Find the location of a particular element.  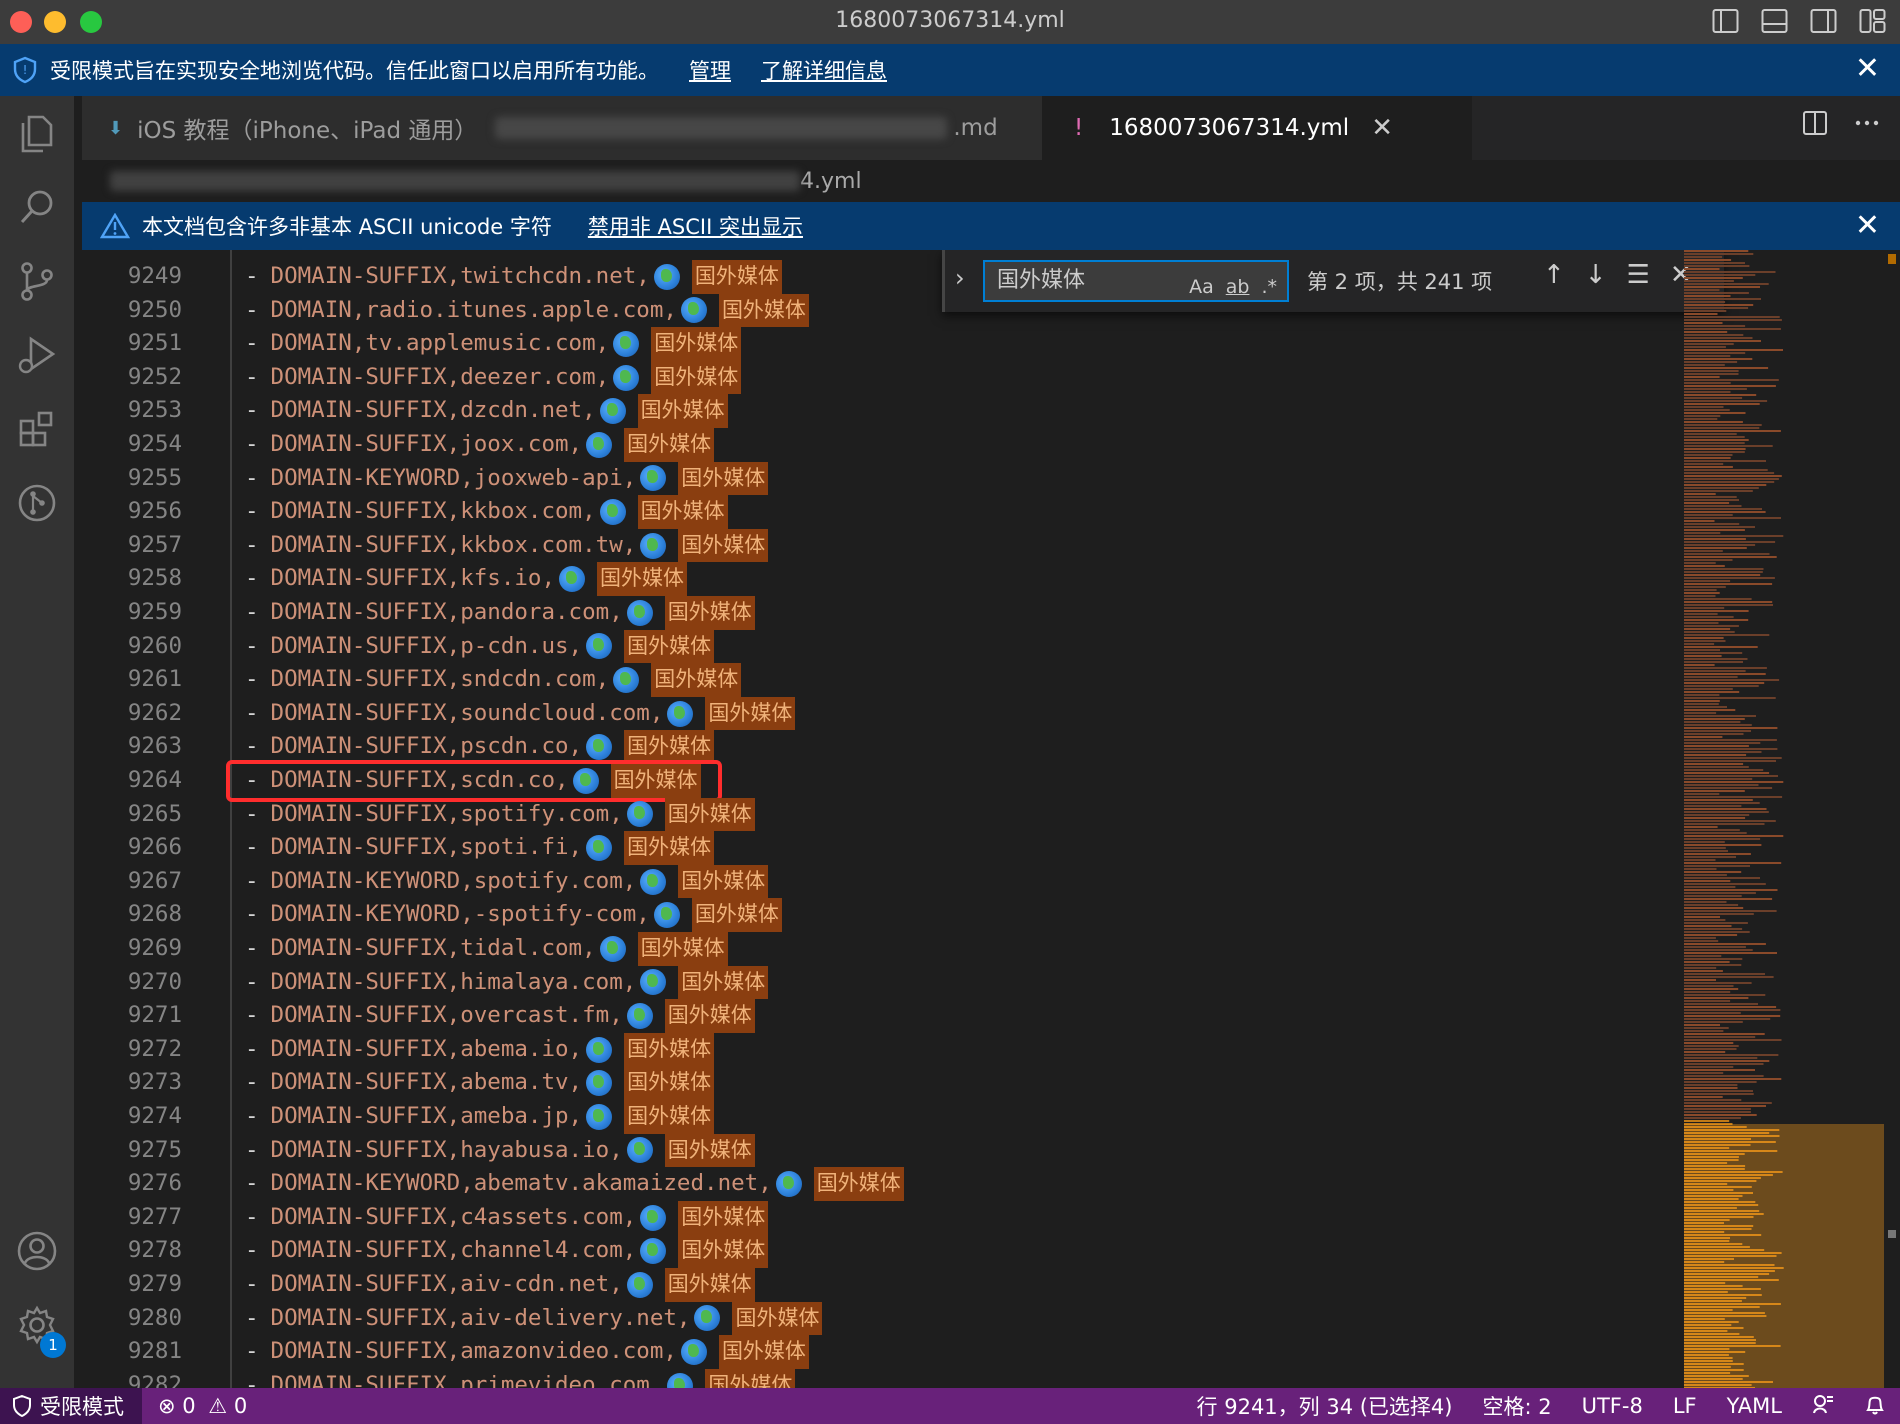

previous-match-icon: ↑ is located at coordinates (1554, 275).